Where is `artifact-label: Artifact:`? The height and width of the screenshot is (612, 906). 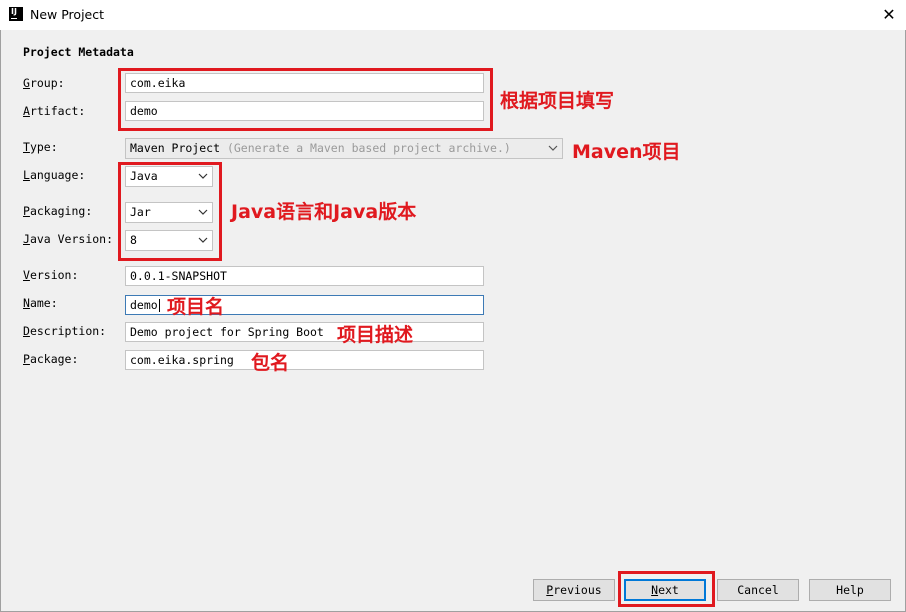
artifact-label: Artifact: is located at coordinates (54, 111).